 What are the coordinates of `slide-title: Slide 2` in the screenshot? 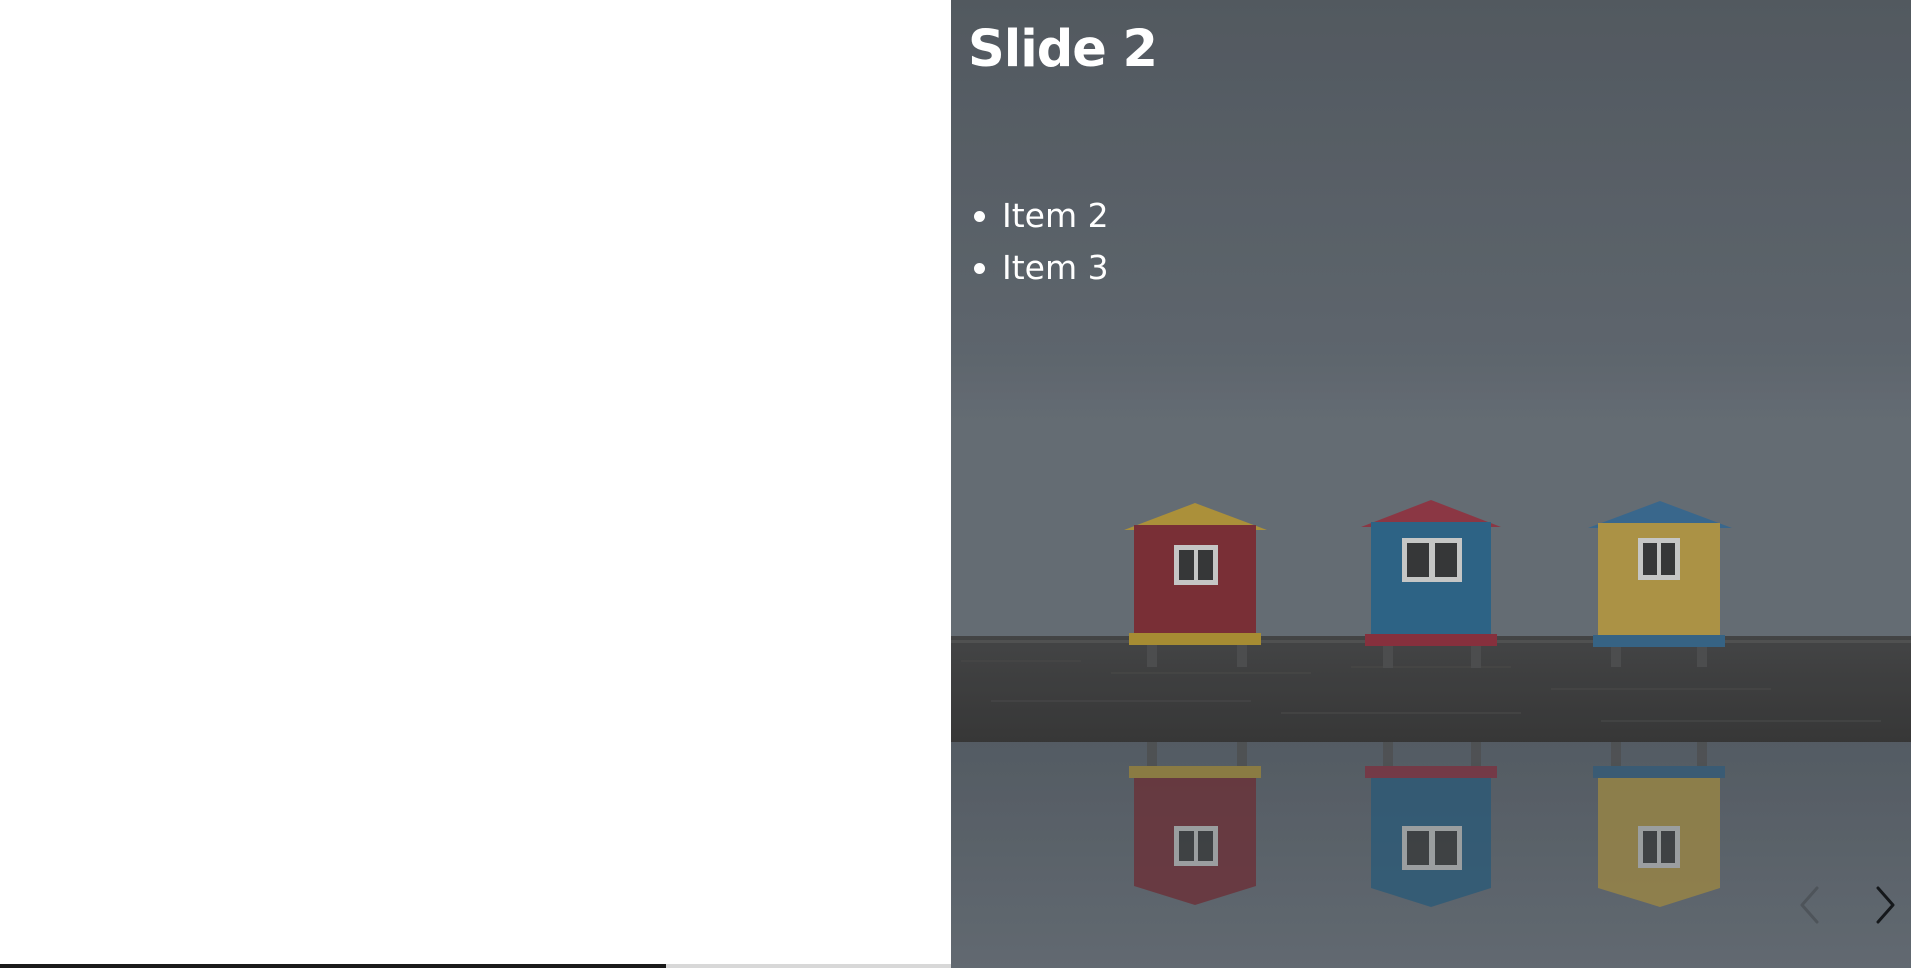 It's located at (1063, 49).